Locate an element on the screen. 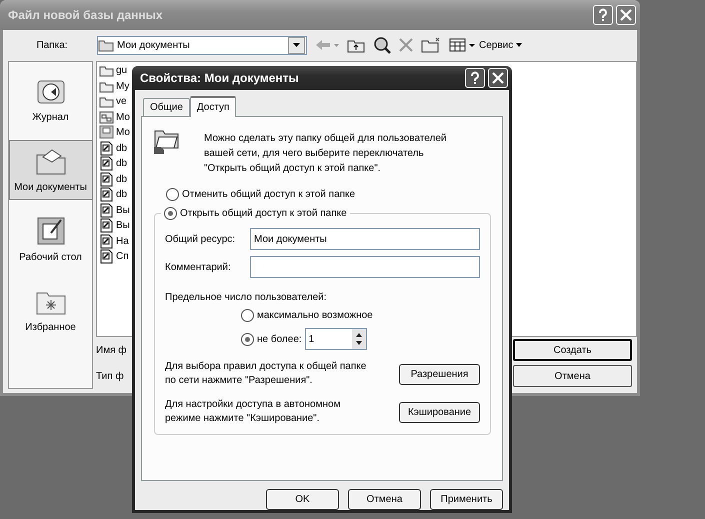 The height and width of the screenshot is (519, 705). spin-arrows-icon is located at coordinates (359, 339).